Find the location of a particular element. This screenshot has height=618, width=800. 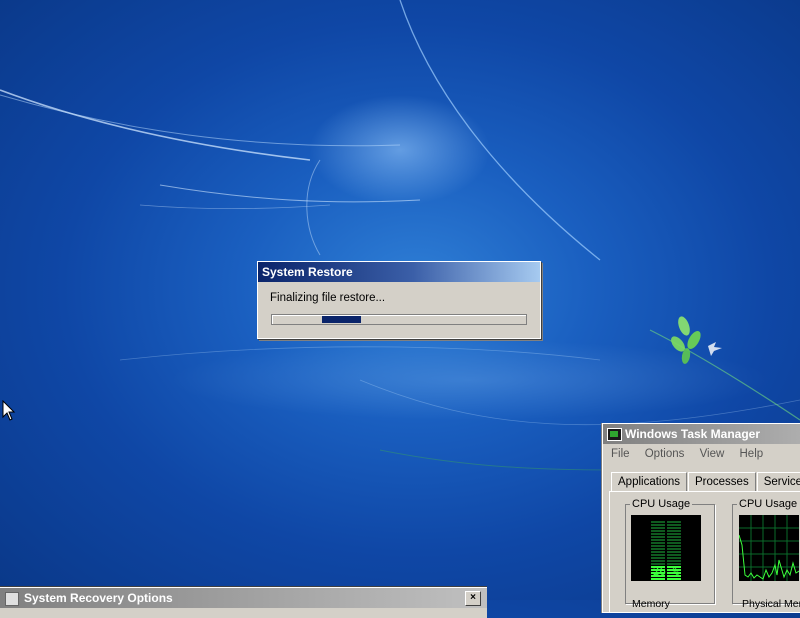

cpu-history-graph is located at coordinates (769, 548).